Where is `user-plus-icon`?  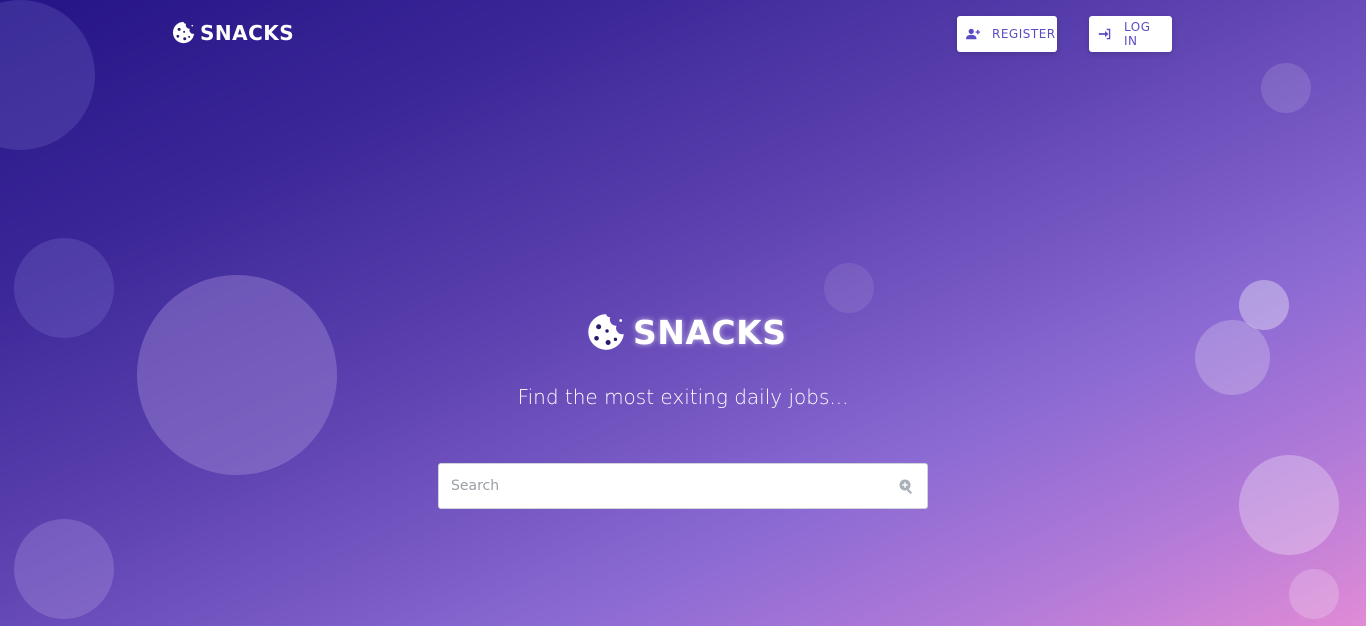 user-plus-icon is located at coordinates (973, 34).